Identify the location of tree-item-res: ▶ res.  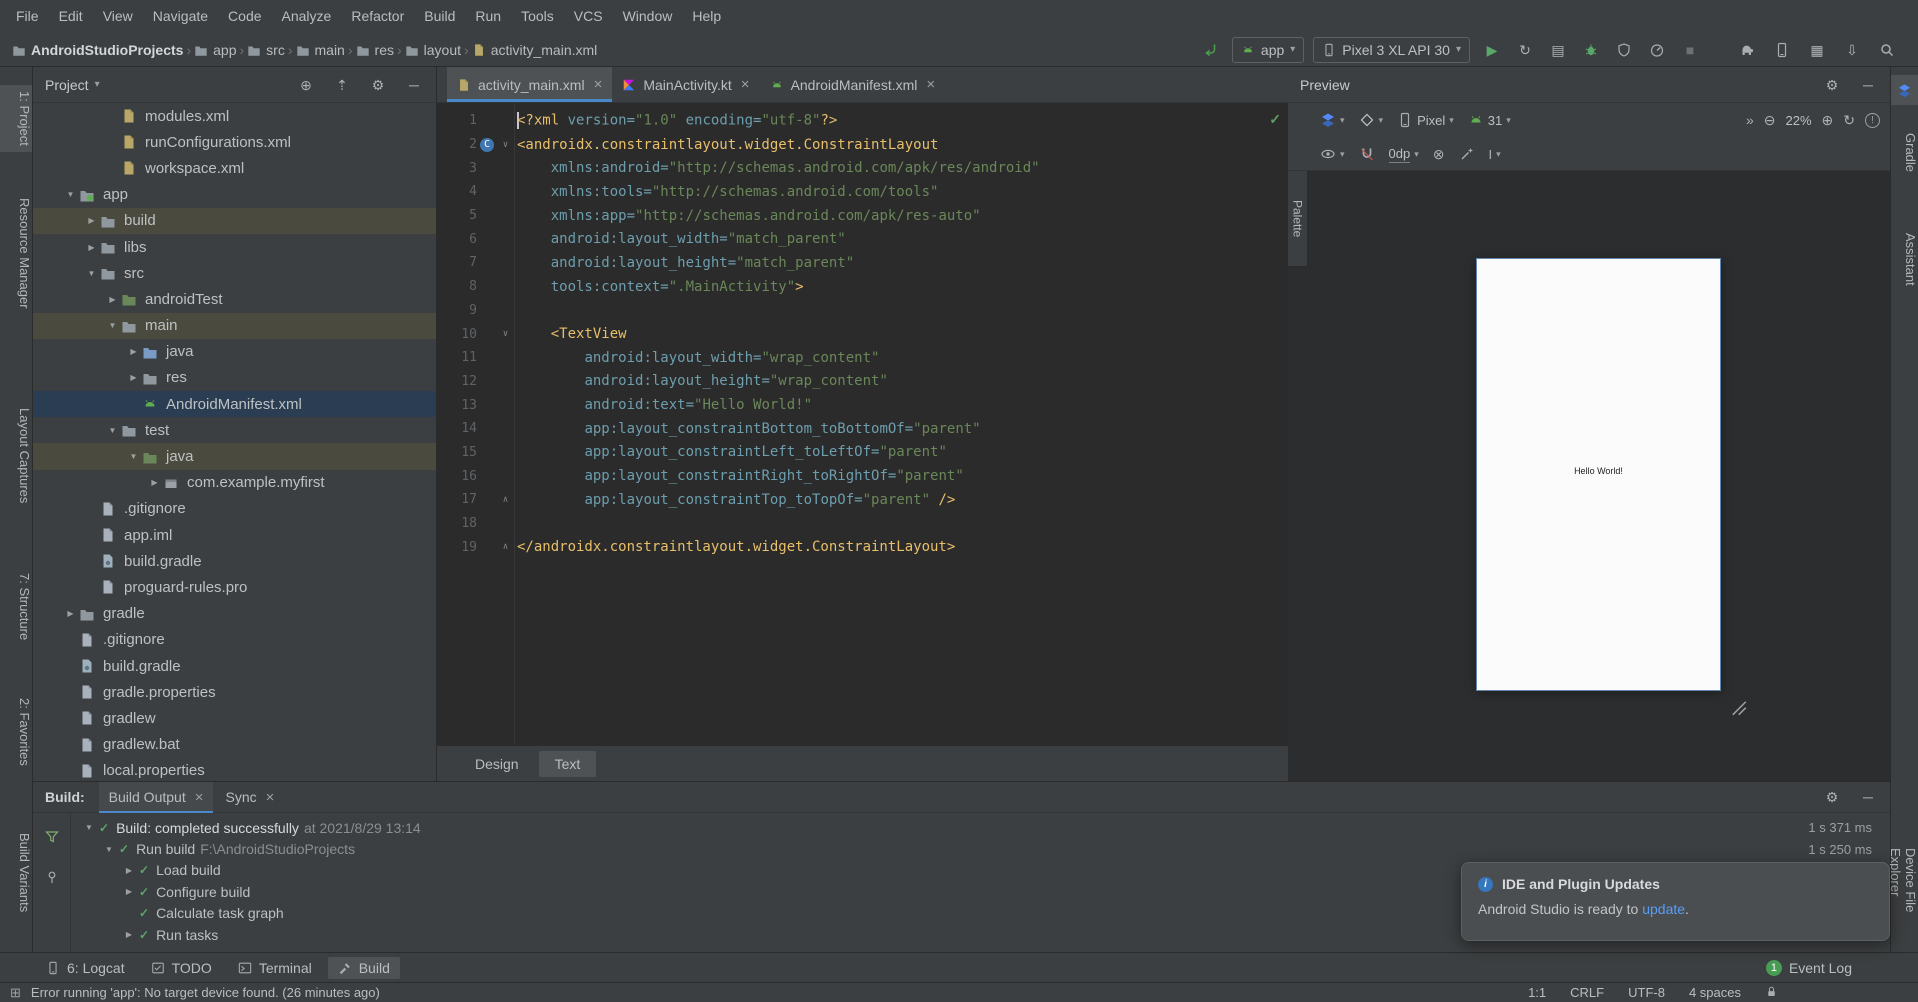
(234, 378).